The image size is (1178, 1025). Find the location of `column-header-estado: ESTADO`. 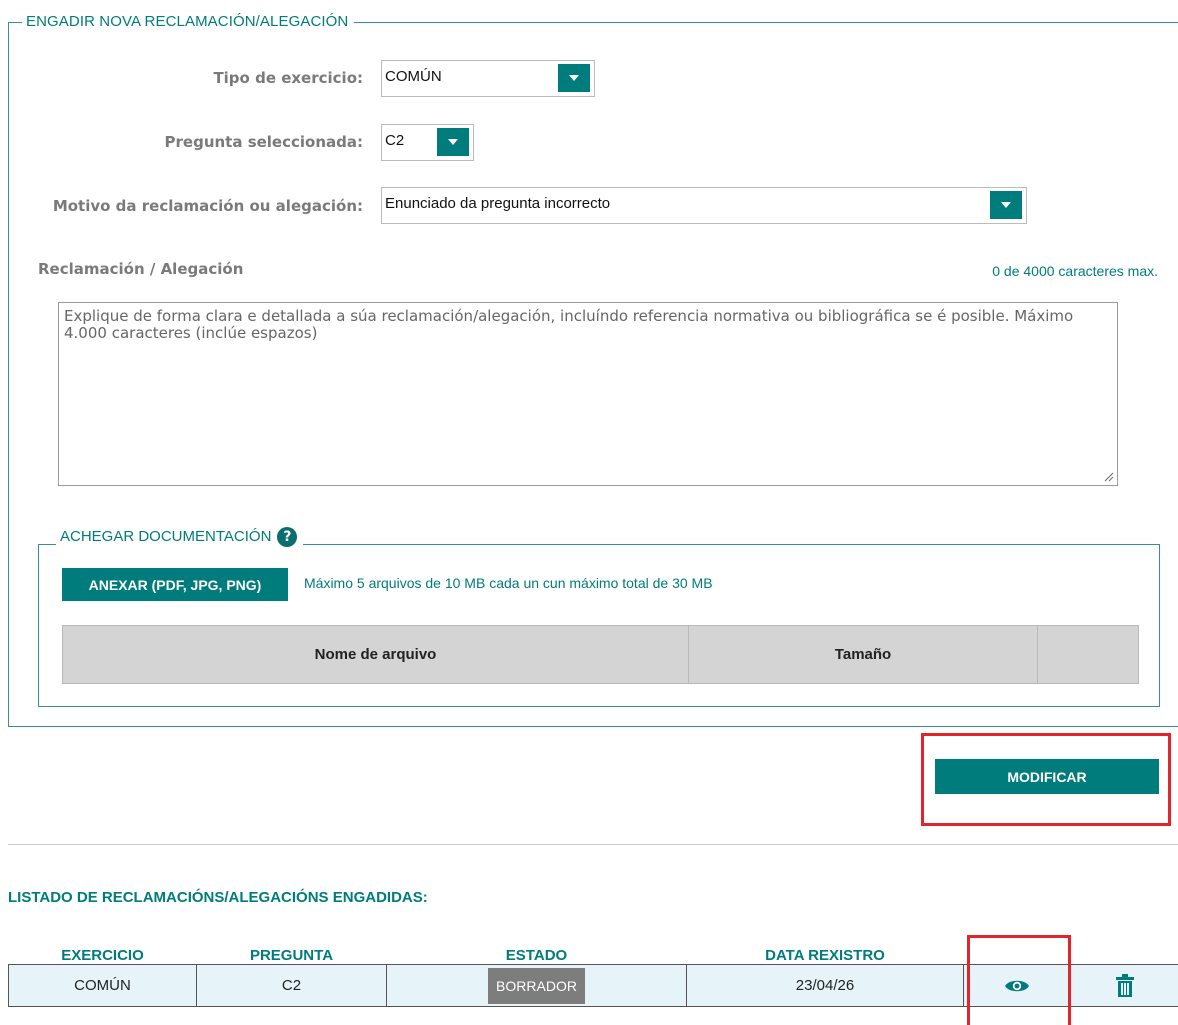

column-header-estado: ESTADO is located at coordinates (536, 955).